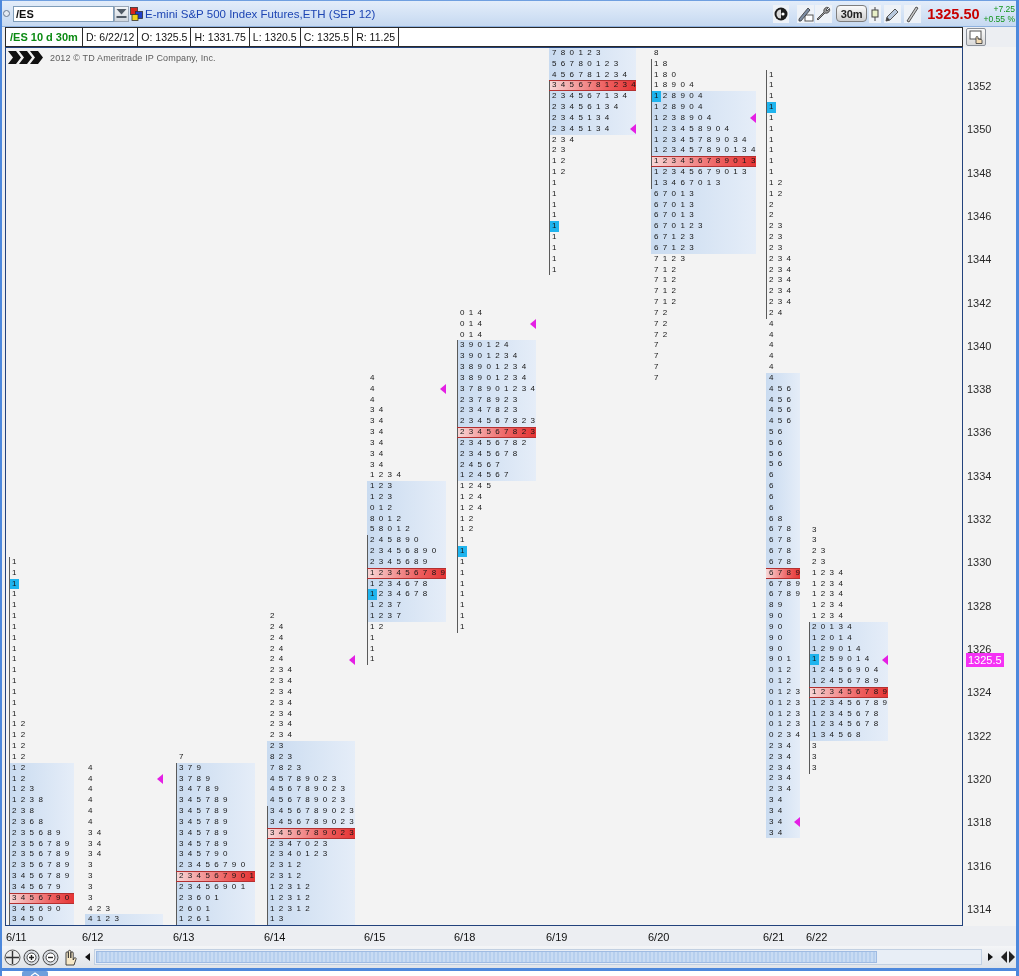 This screenshot has height=976, width=1019. I want to click on tpo-letters: 1 2 3 4 6 7 8, so click(399, 595).